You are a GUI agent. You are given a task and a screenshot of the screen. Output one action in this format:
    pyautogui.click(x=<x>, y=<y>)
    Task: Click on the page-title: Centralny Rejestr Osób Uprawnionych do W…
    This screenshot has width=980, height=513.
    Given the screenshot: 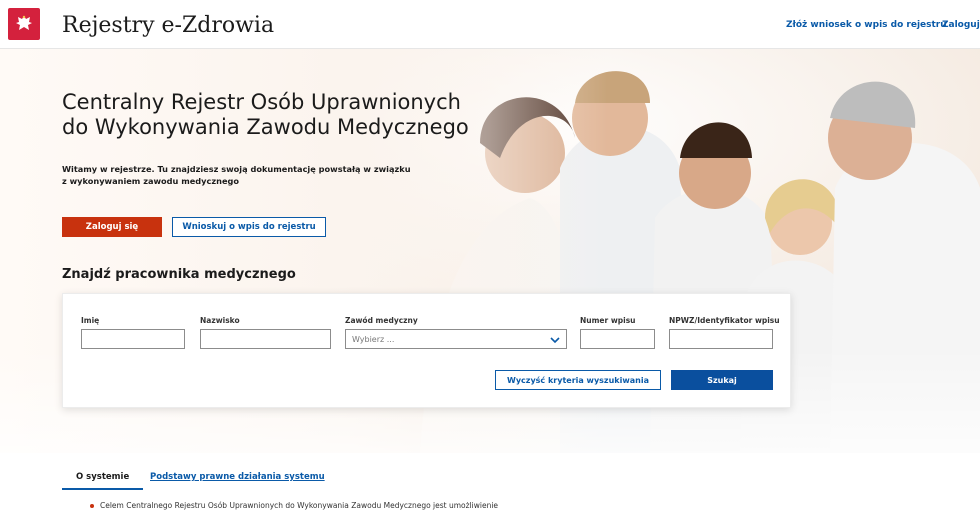 What is the action you would take?
    pyautogui.click(x=265, y=114)
    